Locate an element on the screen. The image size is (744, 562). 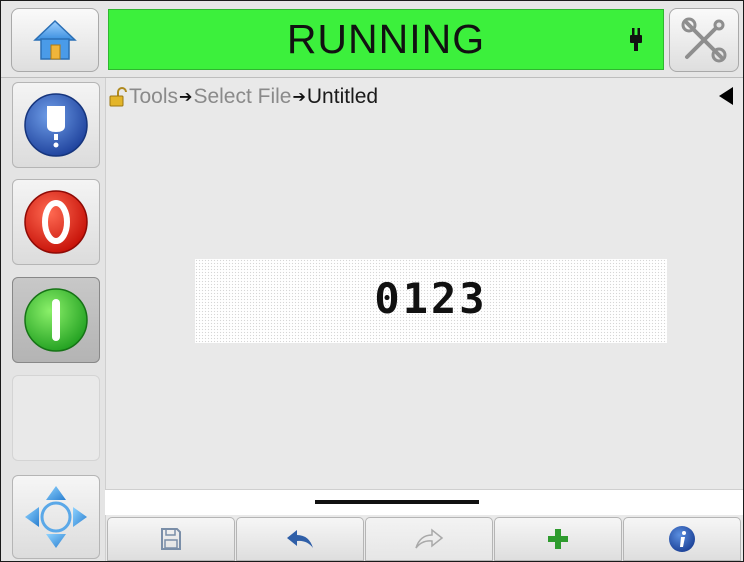
bottom-toolbar is located at coordinates (424, 539).